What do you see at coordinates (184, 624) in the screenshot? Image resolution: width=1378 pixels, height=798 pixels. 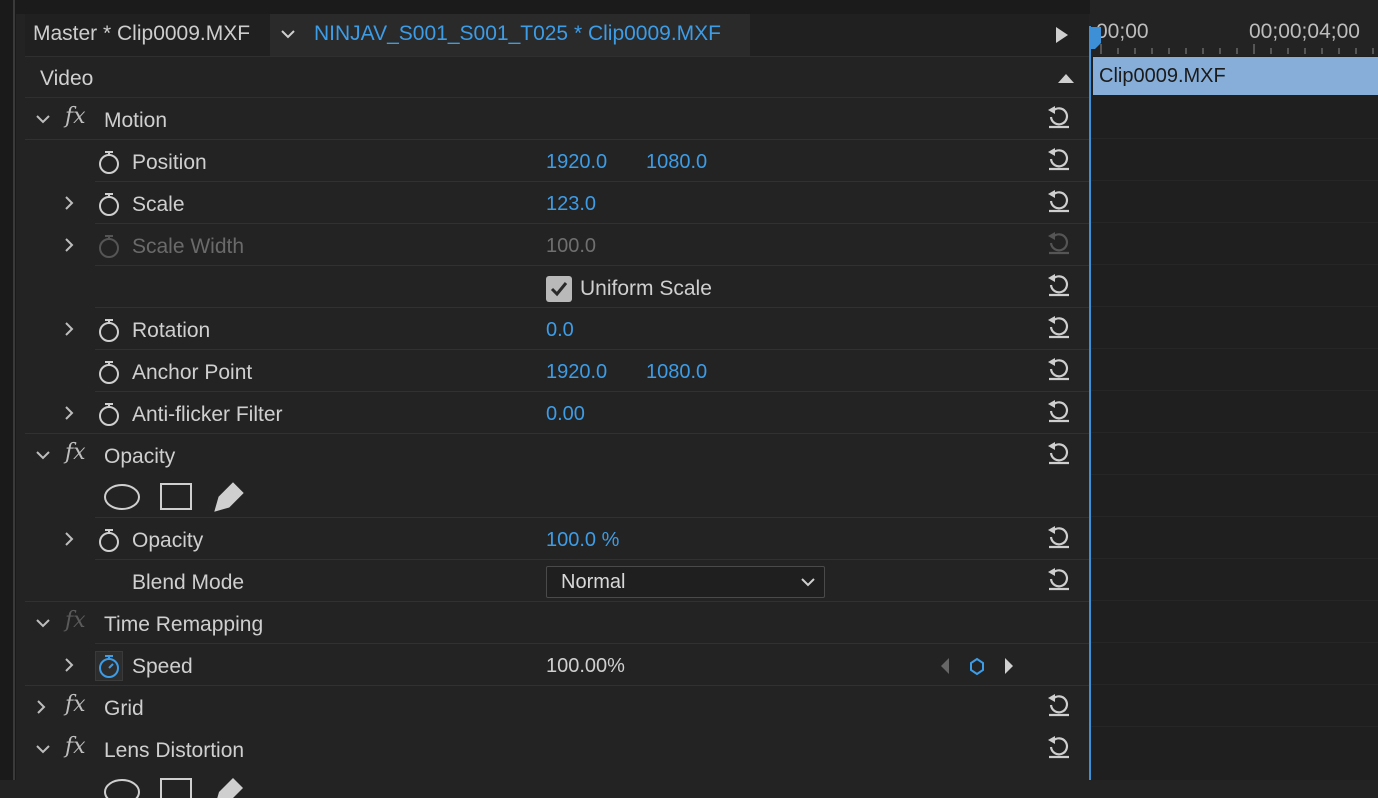 I see `effect-name: Time Remapping` at bounding box center [184, 624].